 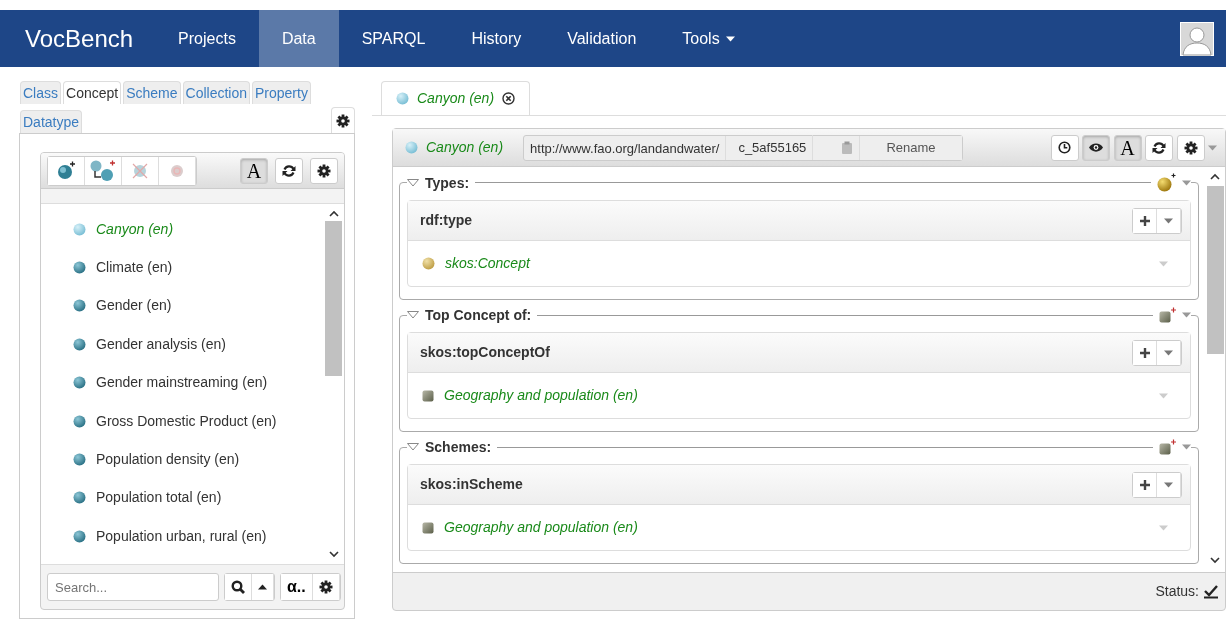 I want to click on tree-item: Gender analysis (en), so click(x=198, y=344).